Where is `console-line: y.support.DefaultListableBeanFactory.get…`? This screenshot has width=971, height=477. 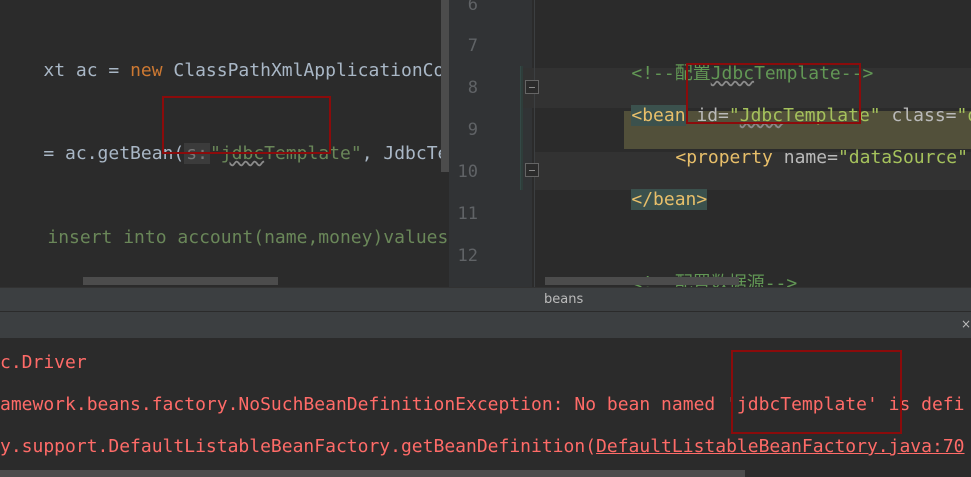
console-line: y.support.DefaultListableBeanFactory.get… is located at coordinates (482, 447).